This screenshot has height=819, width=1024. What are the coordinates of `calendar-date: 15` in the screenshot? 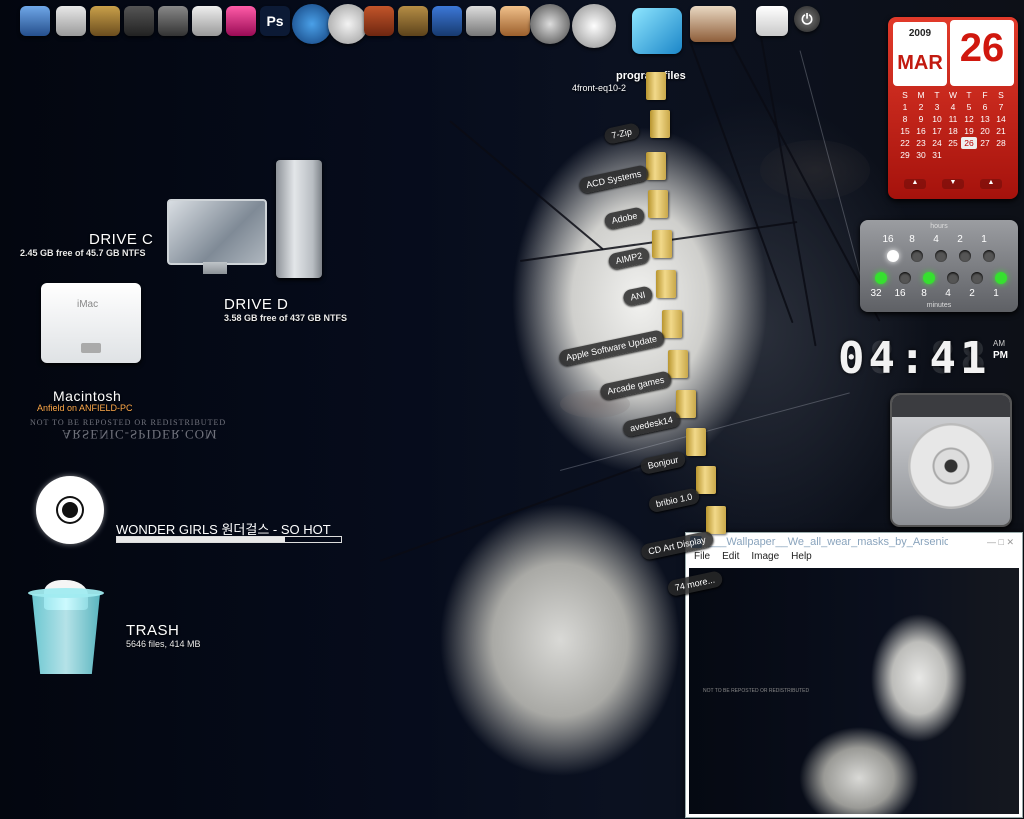 It's located at (905, 131).